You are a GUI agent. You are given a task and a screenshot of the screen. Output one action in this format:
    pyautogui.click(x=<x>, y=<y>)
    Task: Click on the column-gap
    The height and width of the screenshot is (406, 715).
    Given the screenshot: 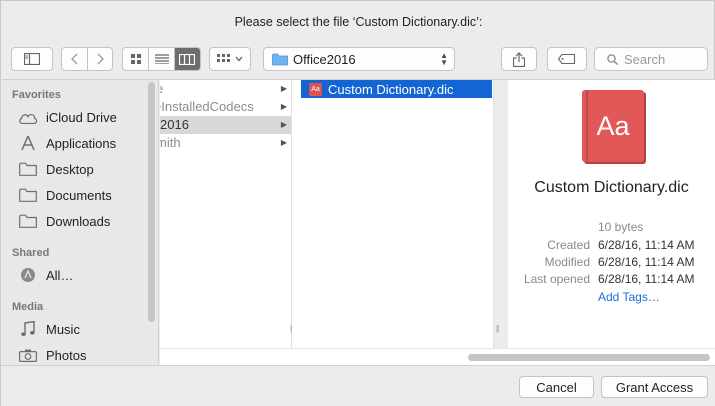 What is the action you would take?
    pyautogui.click(x=296, y=214)
    